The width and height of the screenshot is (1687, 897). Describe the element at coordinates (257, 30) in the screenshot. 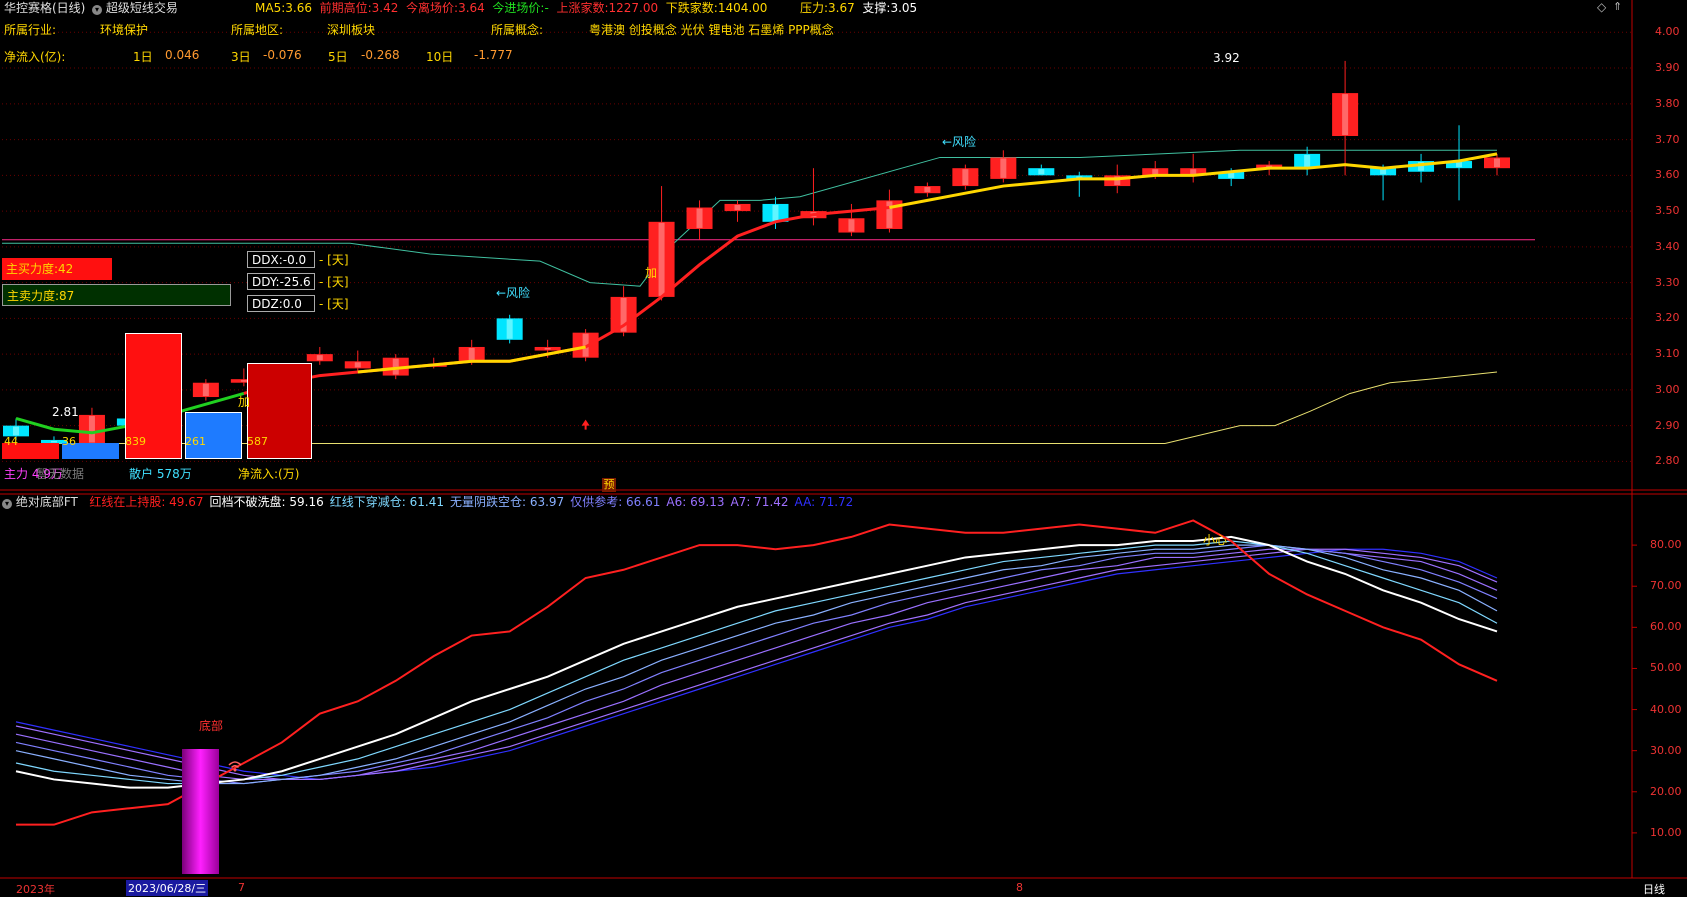

I see `region-label: 所属地区:` at that location.